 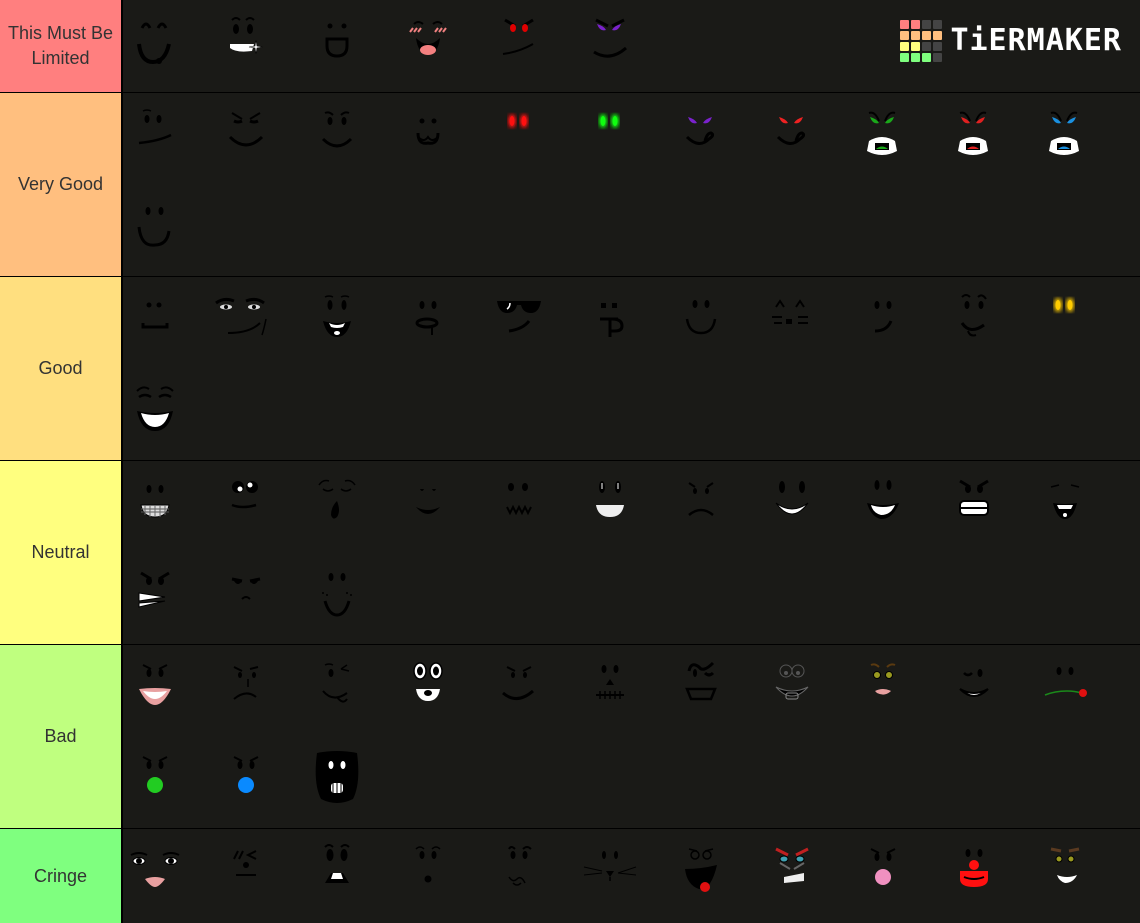 I want to click on face-item-pink-bubblegum, so click(x=883, y=875).